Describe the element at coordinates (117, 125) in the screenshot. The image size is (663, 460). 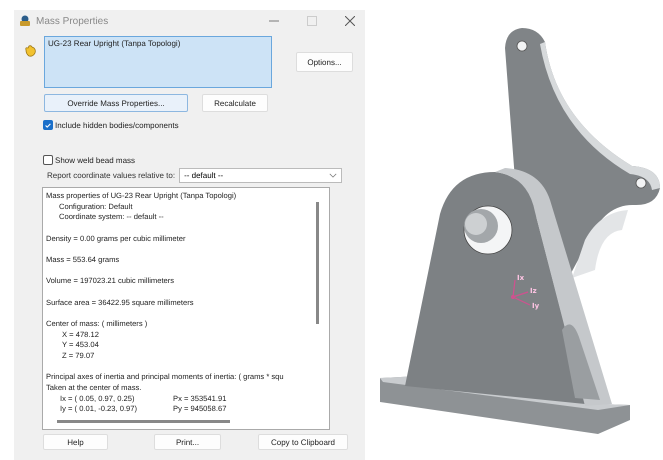
I see `checkbox-label: Include hidden bodies/components` at that location.